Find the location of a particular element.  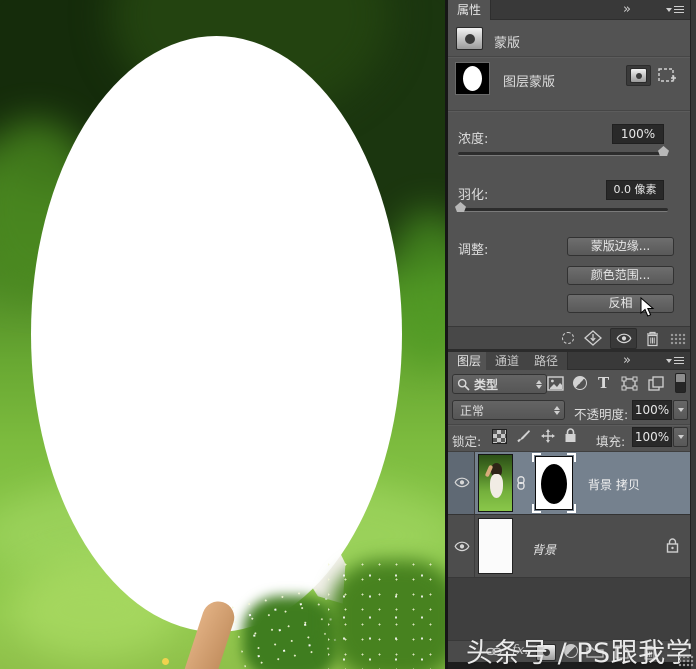

eye-icon is located at coordinates (623, 338).